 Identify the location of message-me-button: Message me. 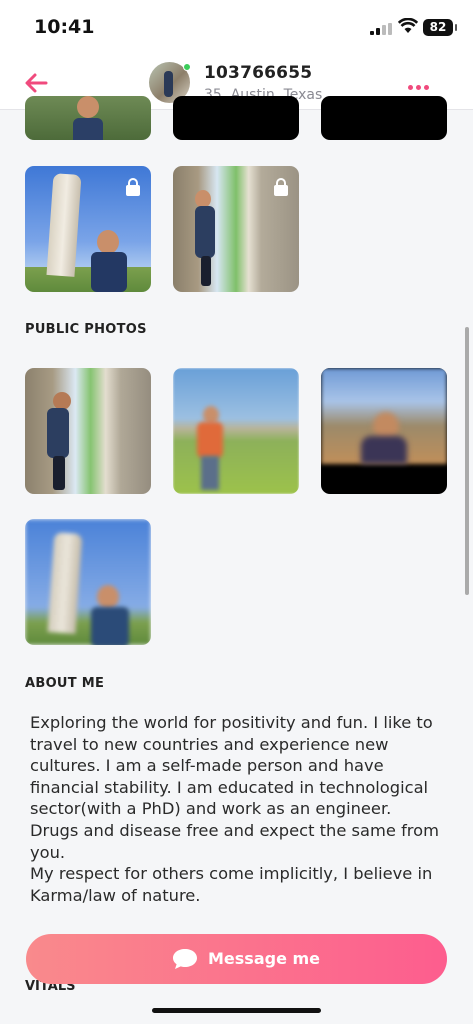
(236, 959).